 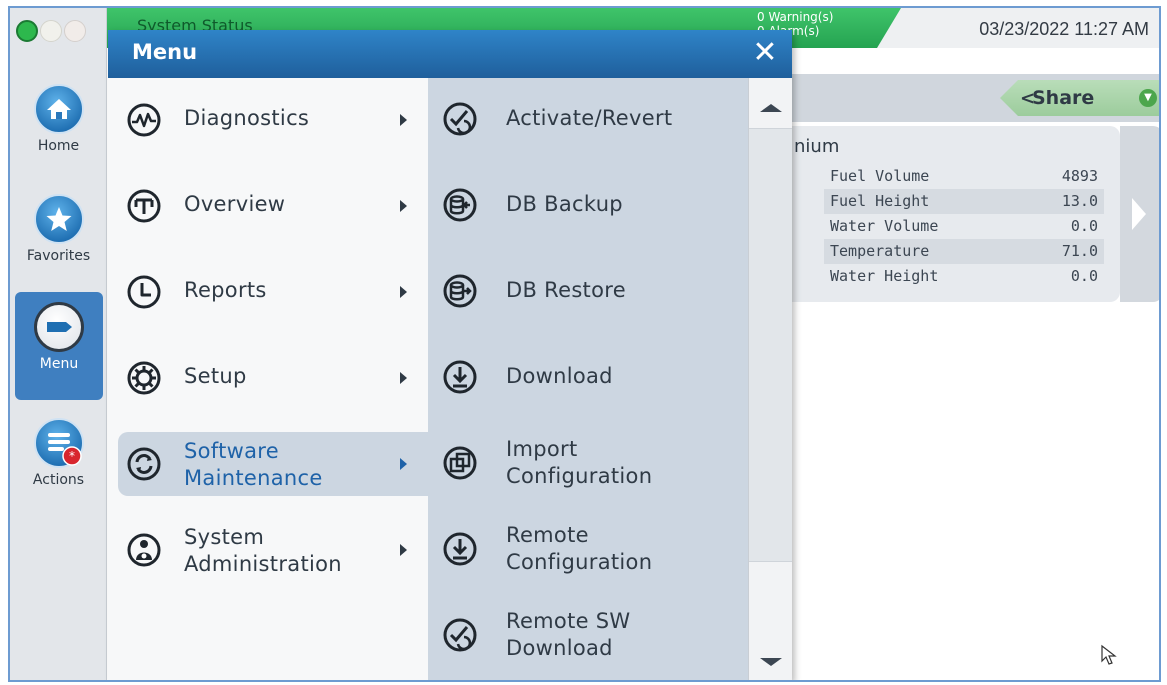 I want to click on menu-item-label: Diagnostics, so click(x=247, y=118).